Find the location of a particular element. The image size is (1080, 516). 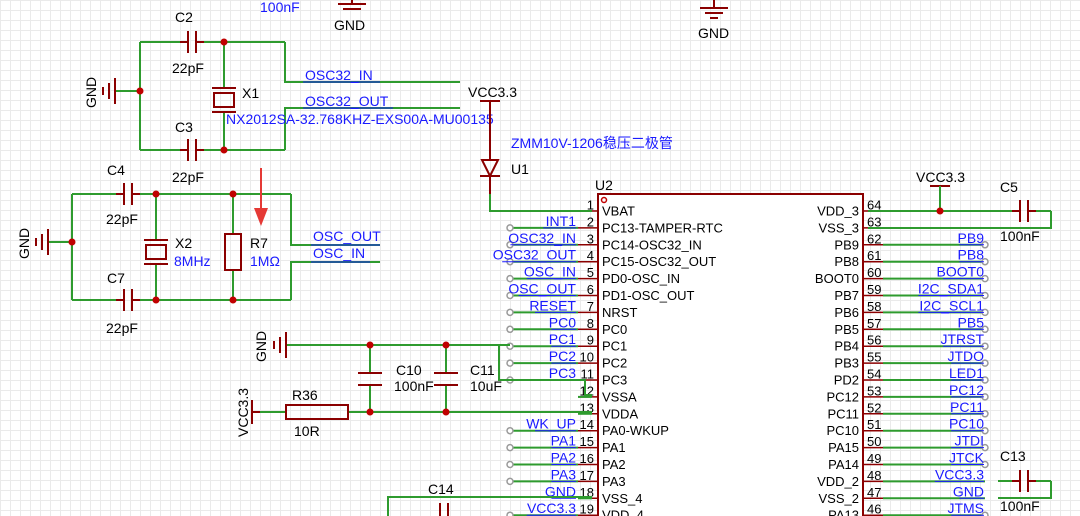

pin-number: 16 is located at coordinates (587, 458).